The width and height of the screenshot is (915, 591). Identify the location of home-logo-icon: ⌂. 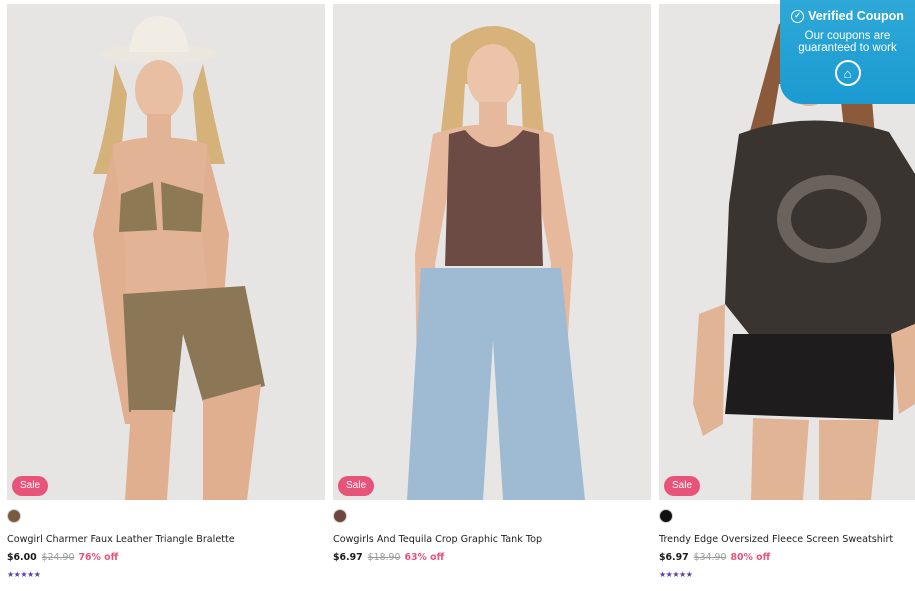
(847, 73).